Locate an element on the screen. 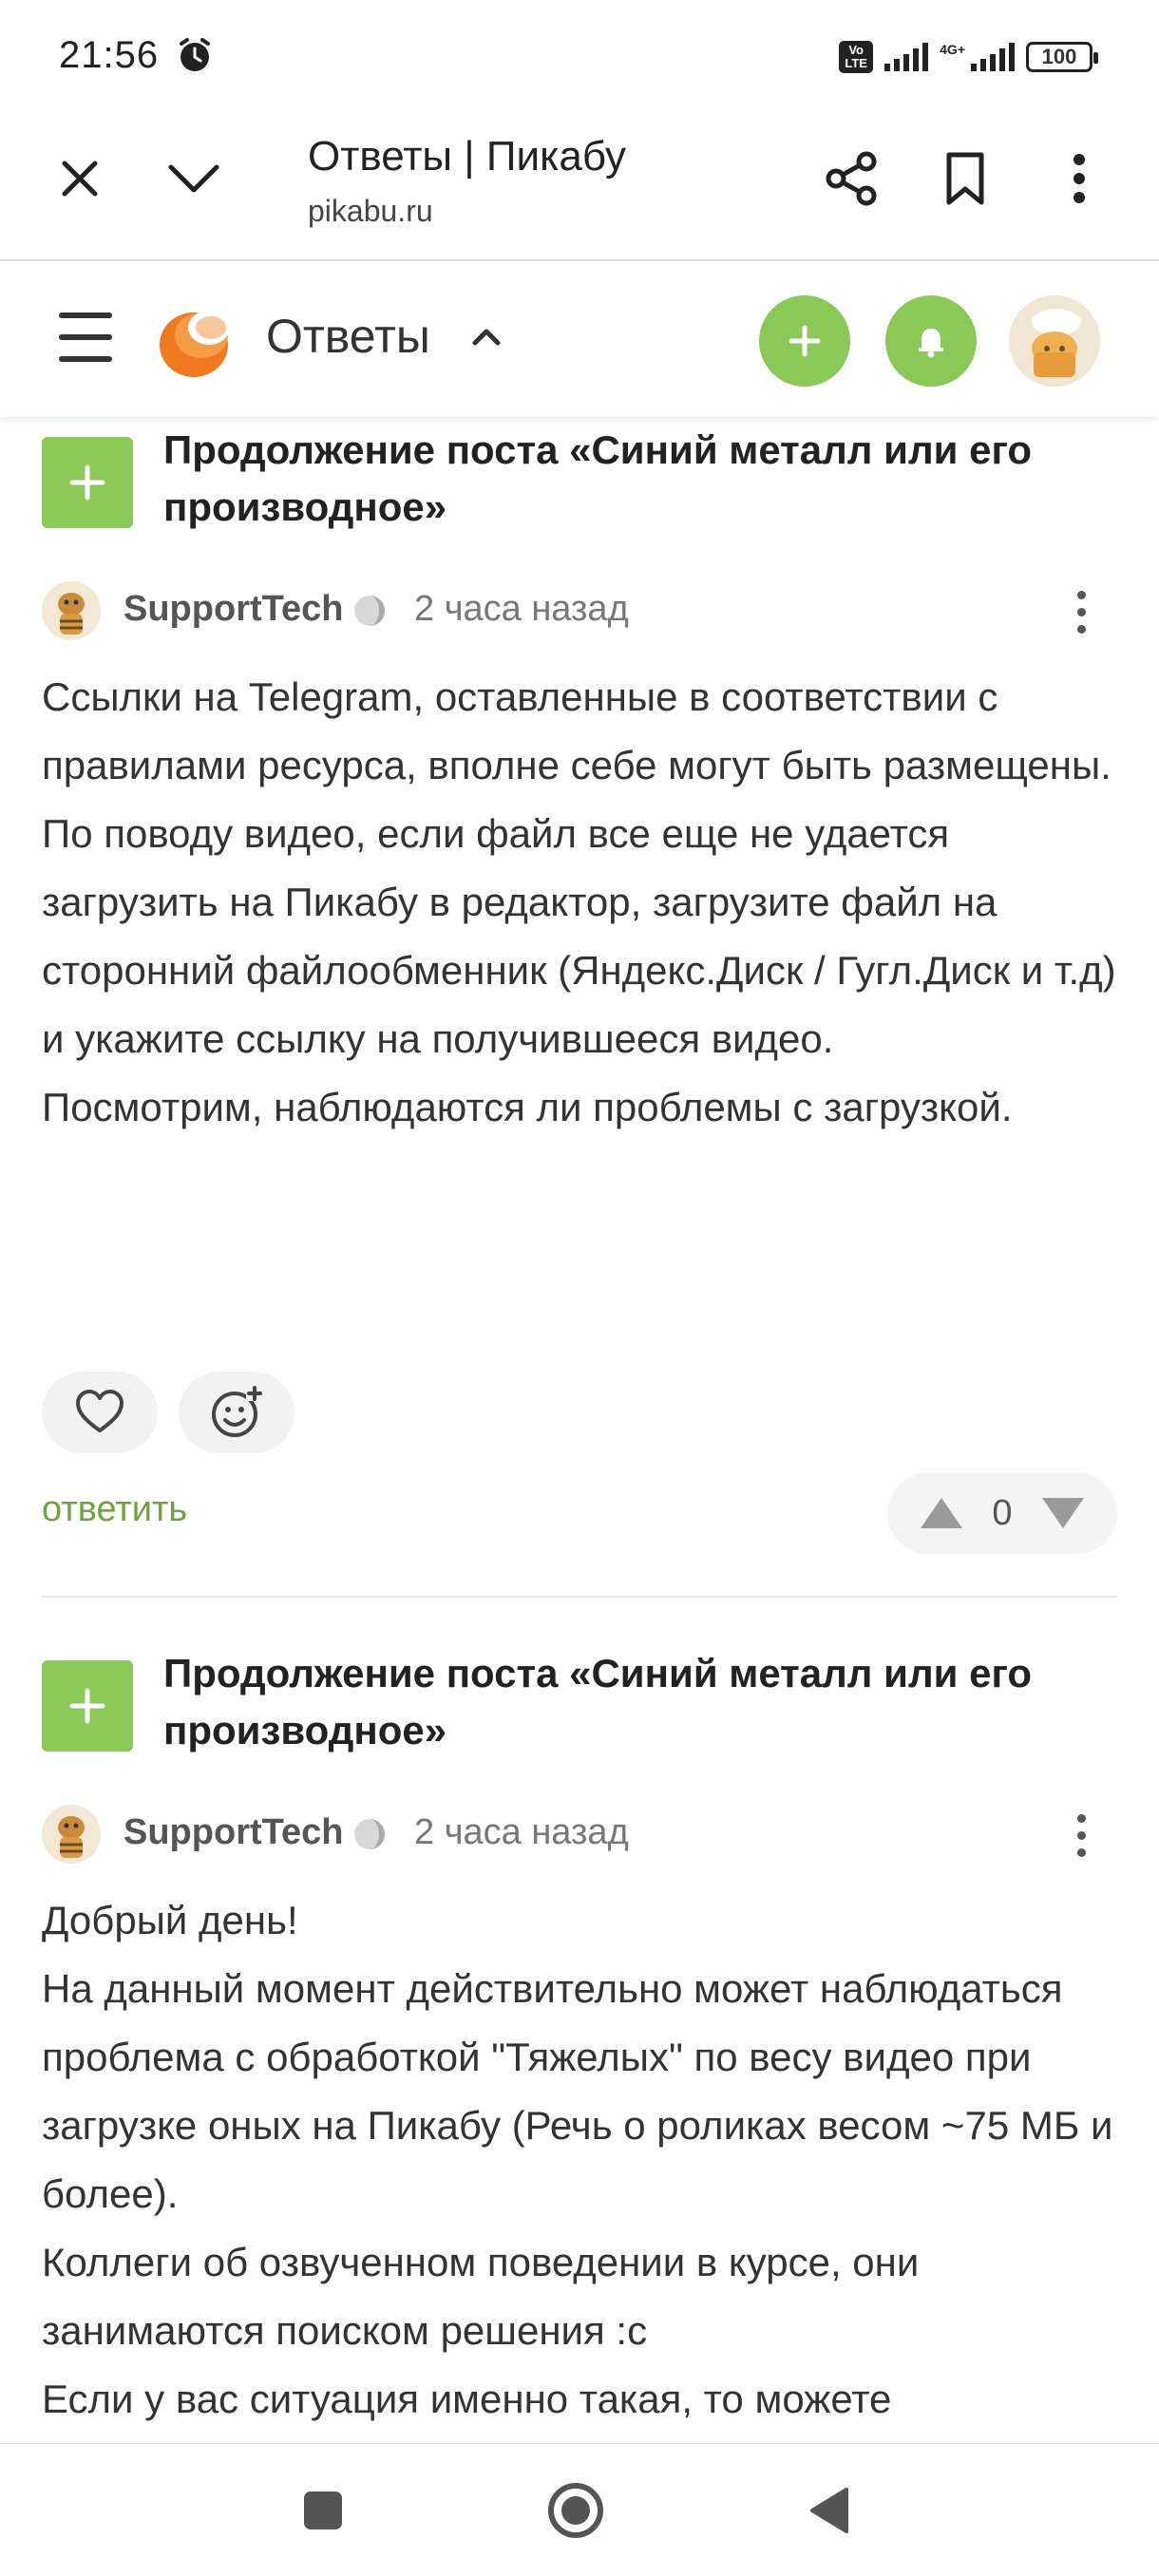  alarm-icon is located at coordinates (195, 54).